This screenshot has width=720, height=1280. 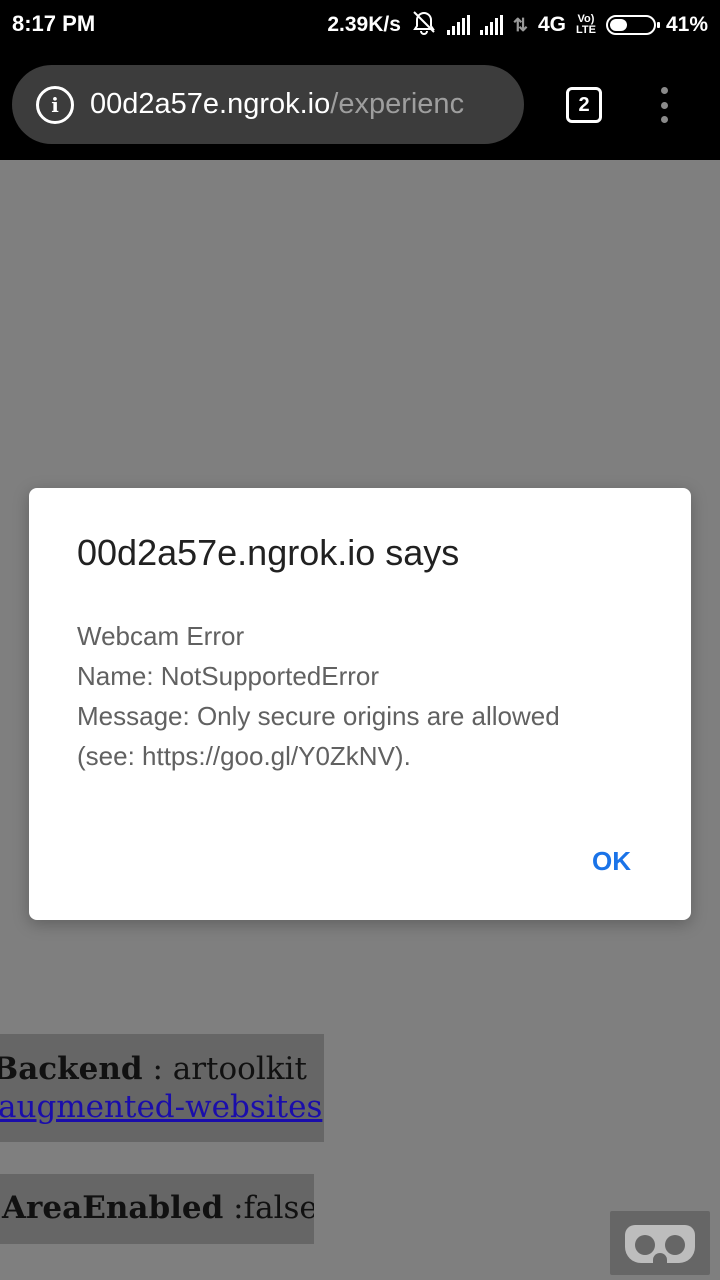 I want to click on dialog-line: Webcam Error, so click(x=161, y=636).